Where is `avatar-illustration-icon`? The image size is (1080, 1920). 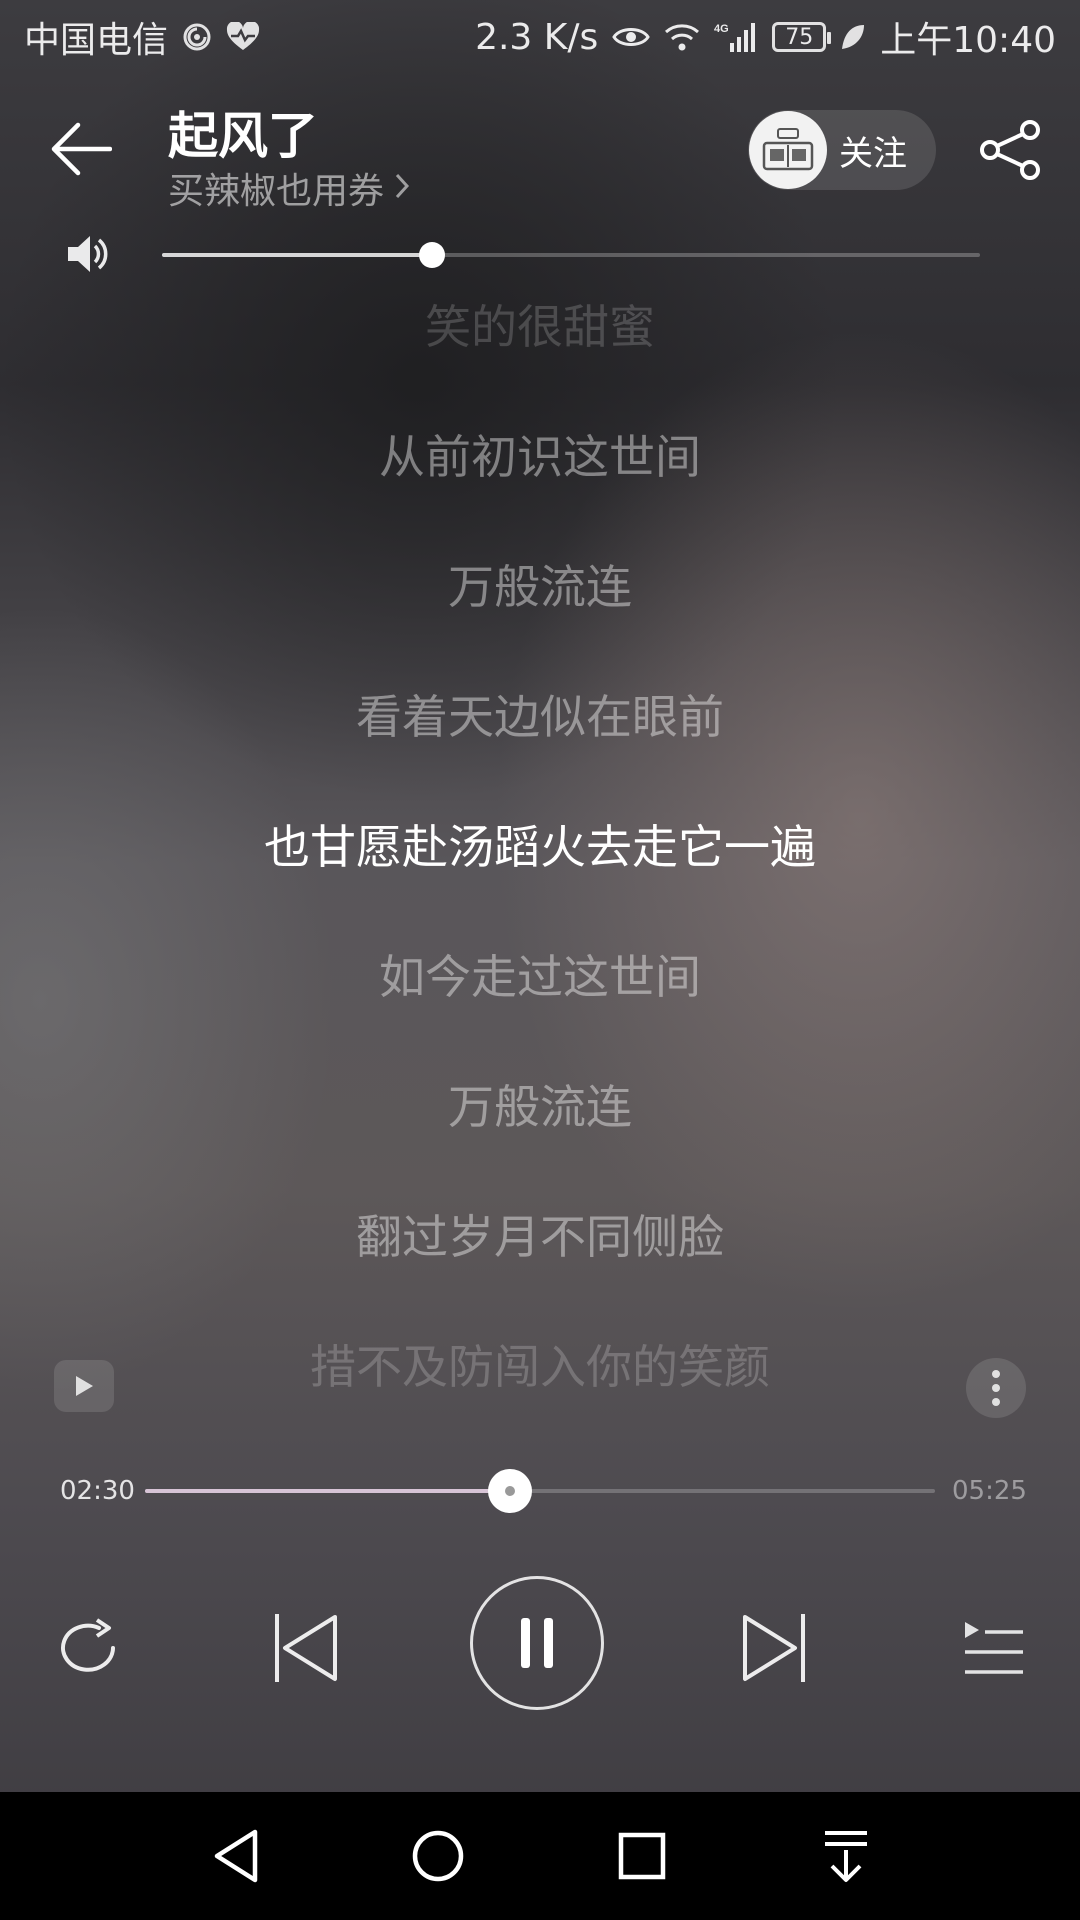 avatar-illustration-icon is located at coordinates (788, 149).